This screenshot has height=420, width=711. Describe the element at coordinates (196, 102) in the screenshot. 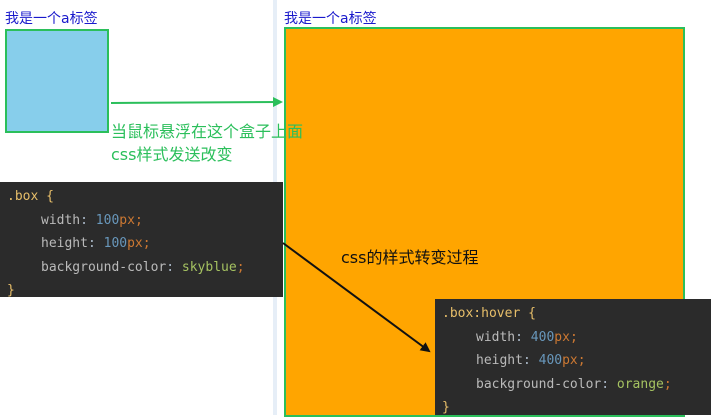

I see `hover-arrow` at that location.